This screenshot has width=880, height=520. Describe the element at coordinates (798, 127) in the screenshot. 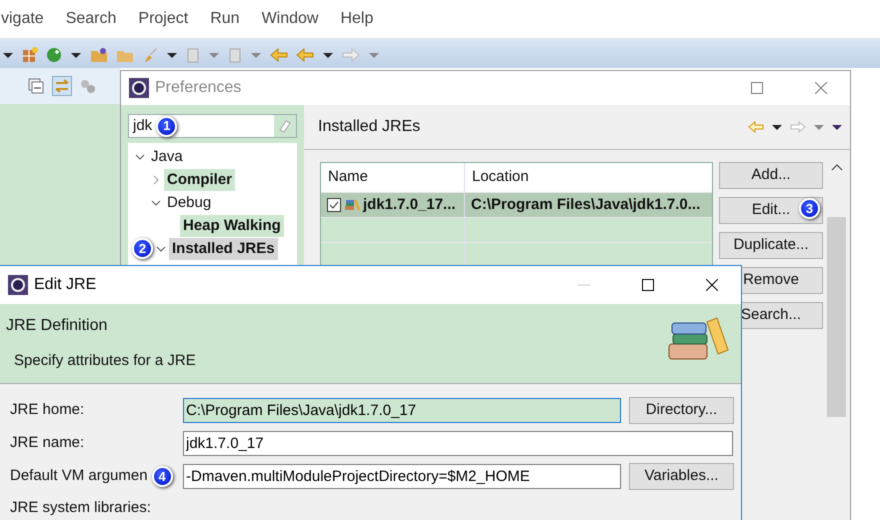

I see `forward-arrow-icon` at that location.